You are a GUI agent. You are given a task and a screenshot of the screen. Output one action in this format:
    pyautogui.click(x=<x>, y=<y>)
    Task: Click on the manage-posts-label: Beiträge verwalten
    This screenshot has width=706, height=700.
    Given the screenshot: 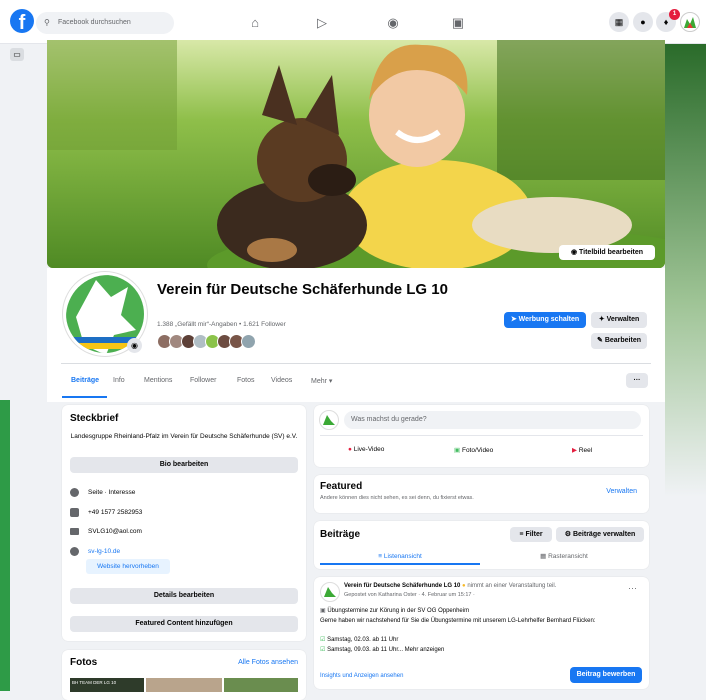 What is the action you would take?
    pyautogui.click(x=604, y=534)
    